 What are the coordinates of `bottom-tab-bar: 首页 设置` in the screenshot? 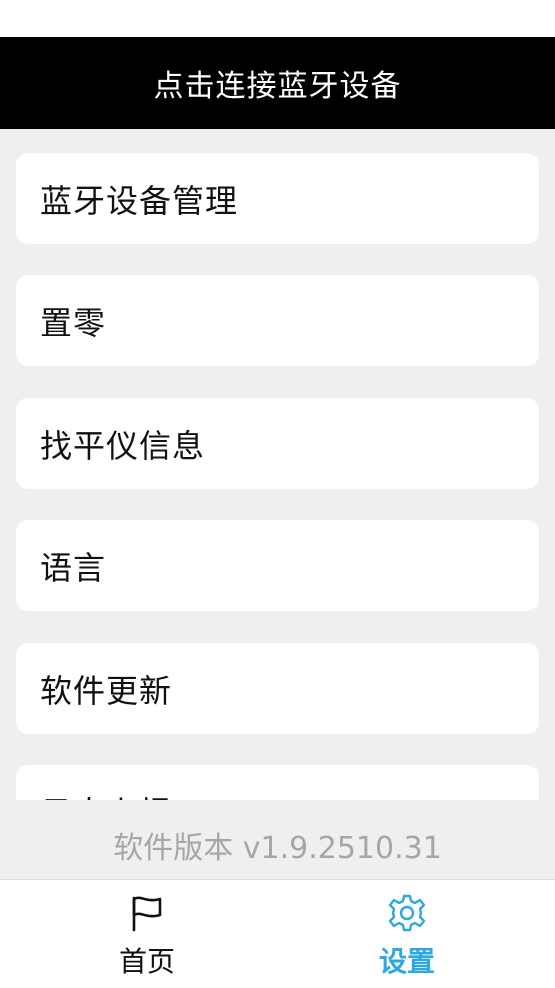 It's located at (277, 933).